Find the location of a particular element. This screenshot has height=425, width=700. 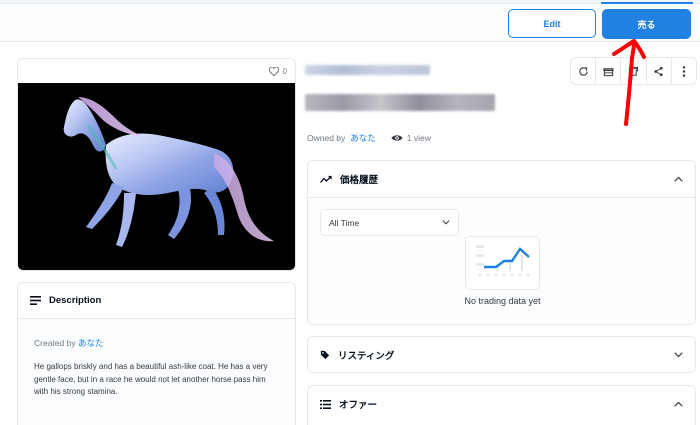

refresh-icon is located at coordinates (583, 71).